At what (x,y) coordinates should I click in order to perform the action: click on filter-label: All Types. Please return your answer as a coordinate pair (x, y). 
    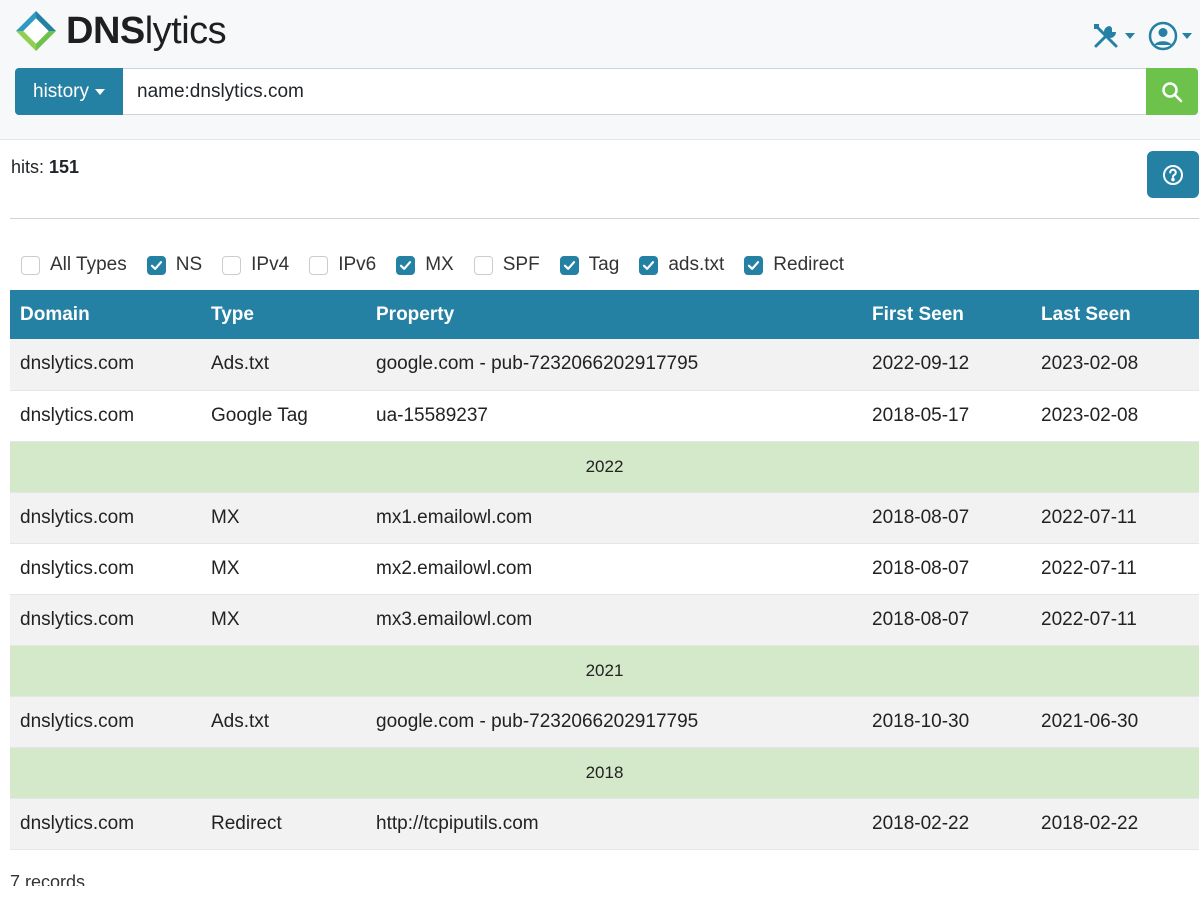
    Looking at the image, I should click on (88, 264).